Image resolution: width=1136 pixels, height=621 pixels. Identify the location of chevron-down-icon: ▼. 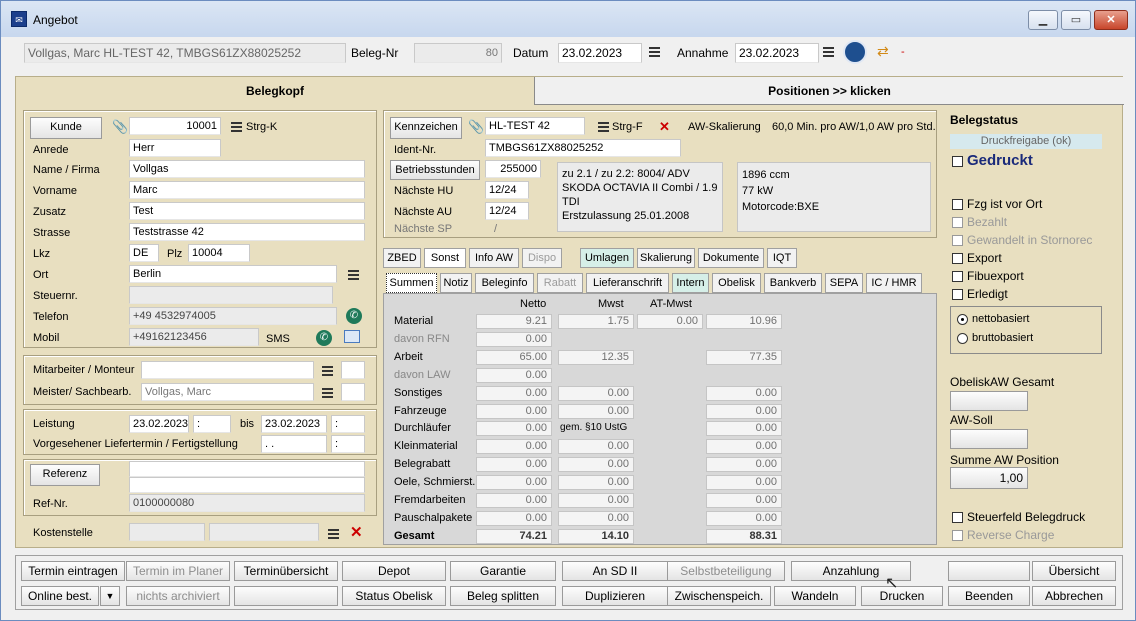
(110, 596).